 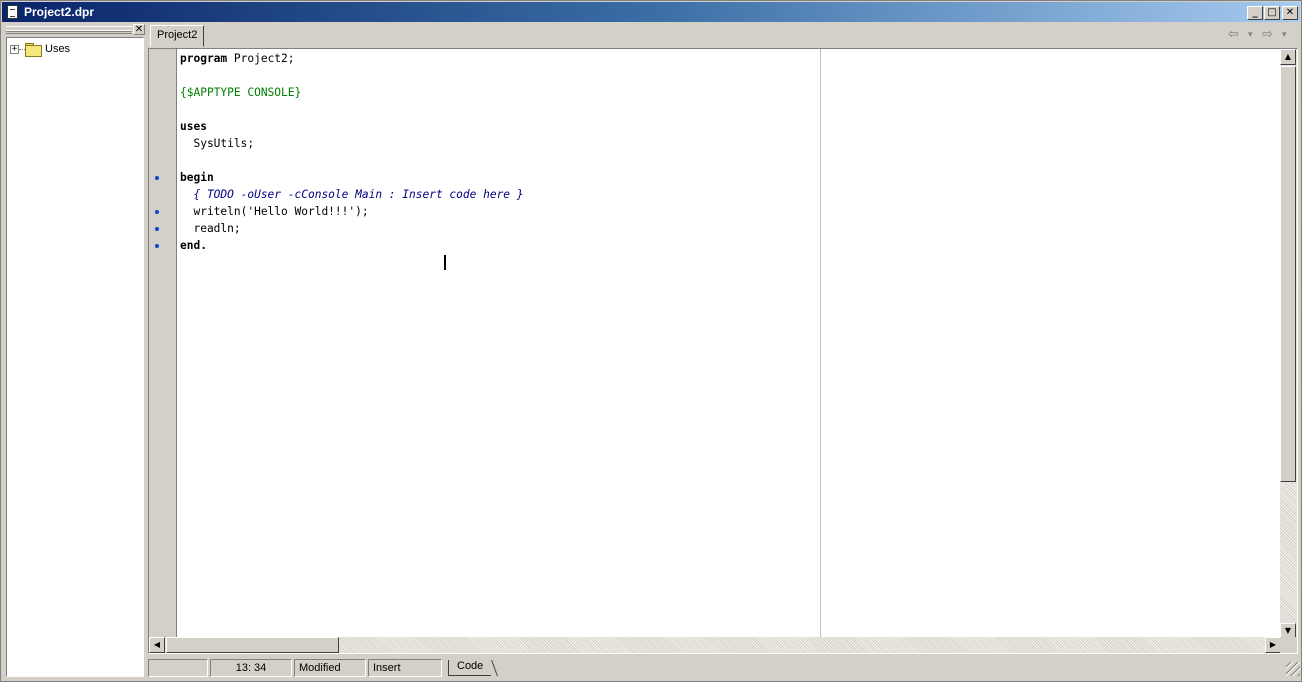 What do you see at coordinates (252, 645) in the screenshot?
I see `horizontal-scroll-thumb` at bounding box center [252, 645].